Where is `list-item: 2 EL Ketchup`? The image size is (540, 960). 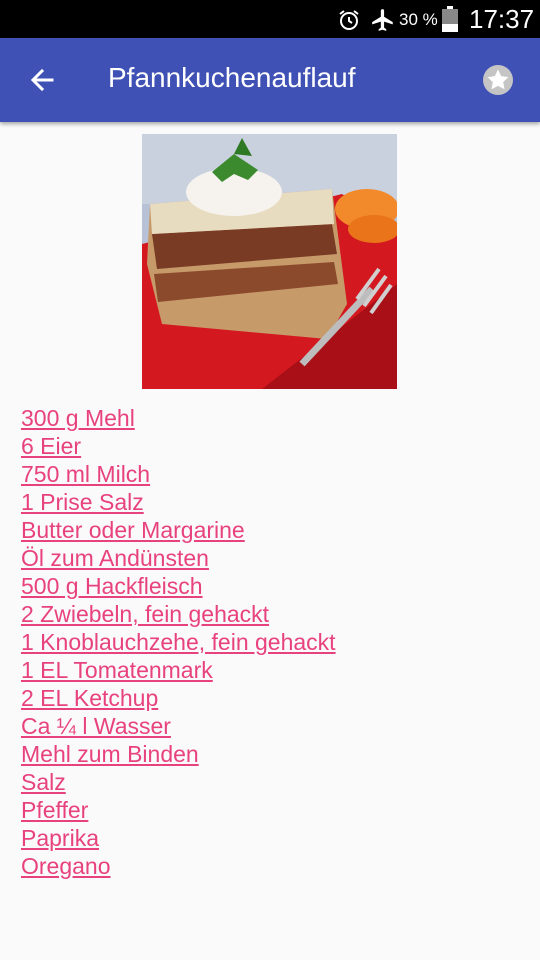
list-item: 2 EL Ketchup is located at coordinates (178, 698).